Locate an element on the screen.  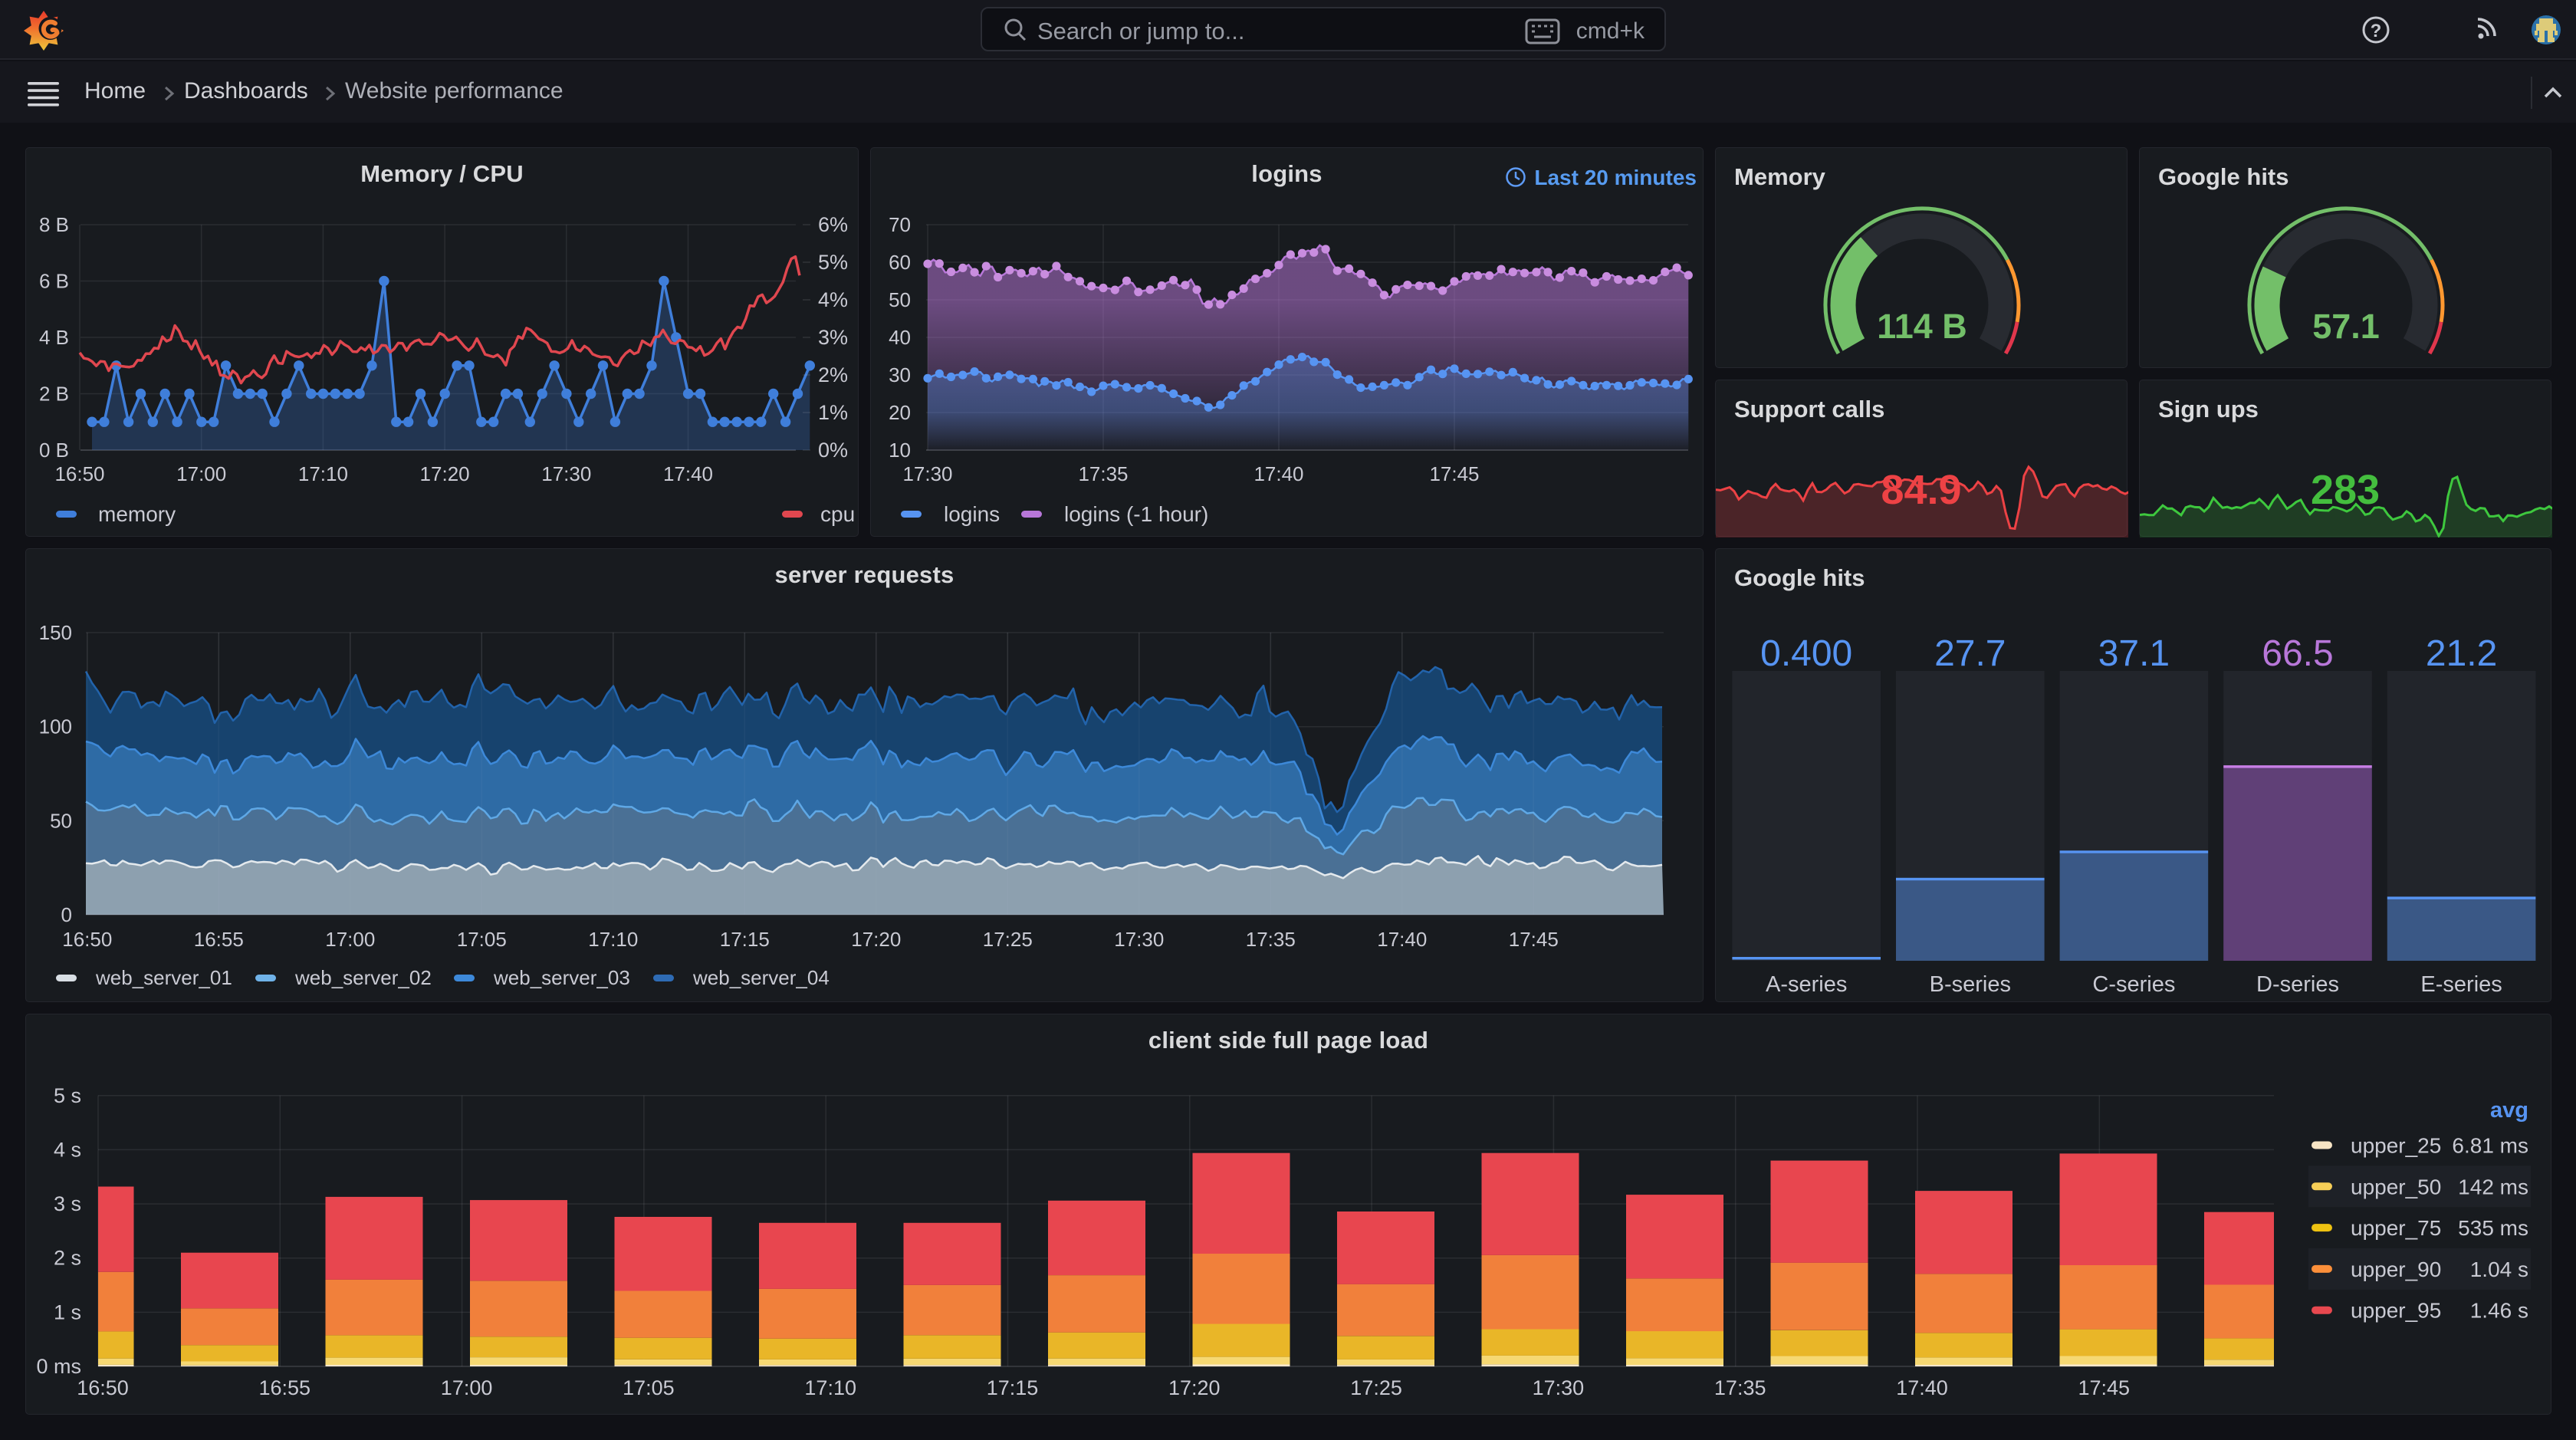
svg-text: upper_25 is located at coordinates (2396, 1146).